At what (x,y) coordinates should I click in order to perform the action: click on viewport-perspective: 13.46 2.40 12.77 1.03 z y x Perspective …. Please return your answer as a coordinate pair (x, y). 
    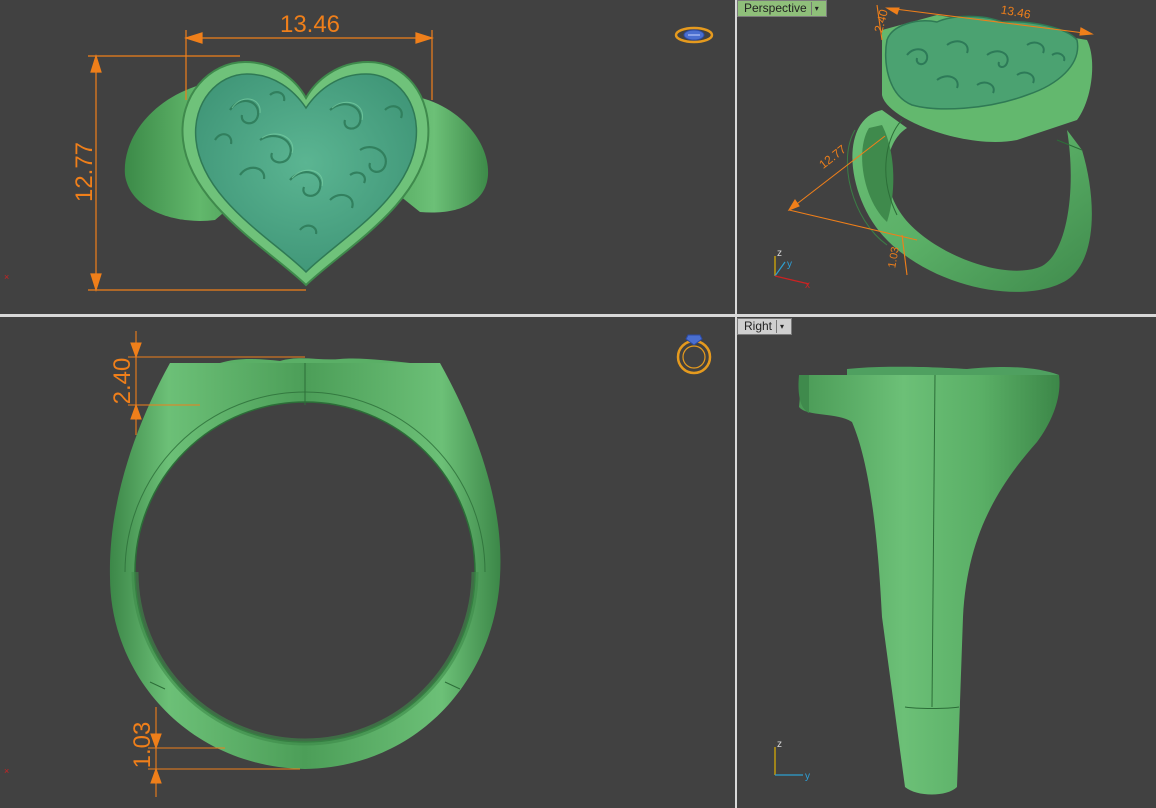
    Looking at the image, I should click on (946, 157).